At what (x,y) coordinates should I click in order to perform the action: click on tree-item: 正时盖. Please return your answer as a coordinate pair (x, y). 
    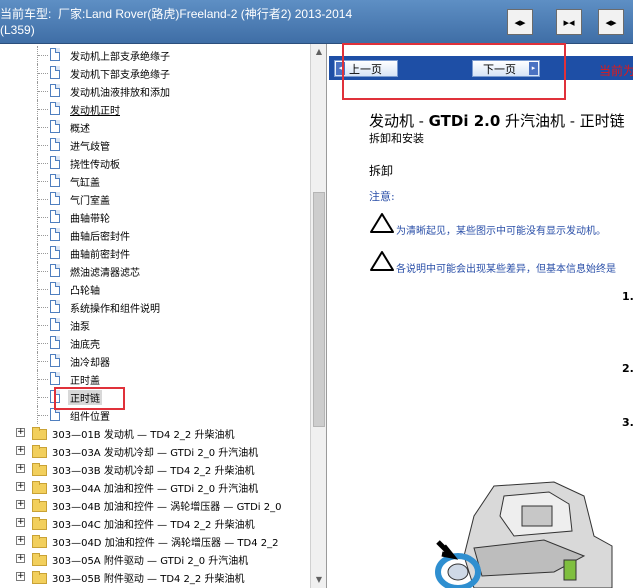
    Looking at the image, I should click on (155, 379).